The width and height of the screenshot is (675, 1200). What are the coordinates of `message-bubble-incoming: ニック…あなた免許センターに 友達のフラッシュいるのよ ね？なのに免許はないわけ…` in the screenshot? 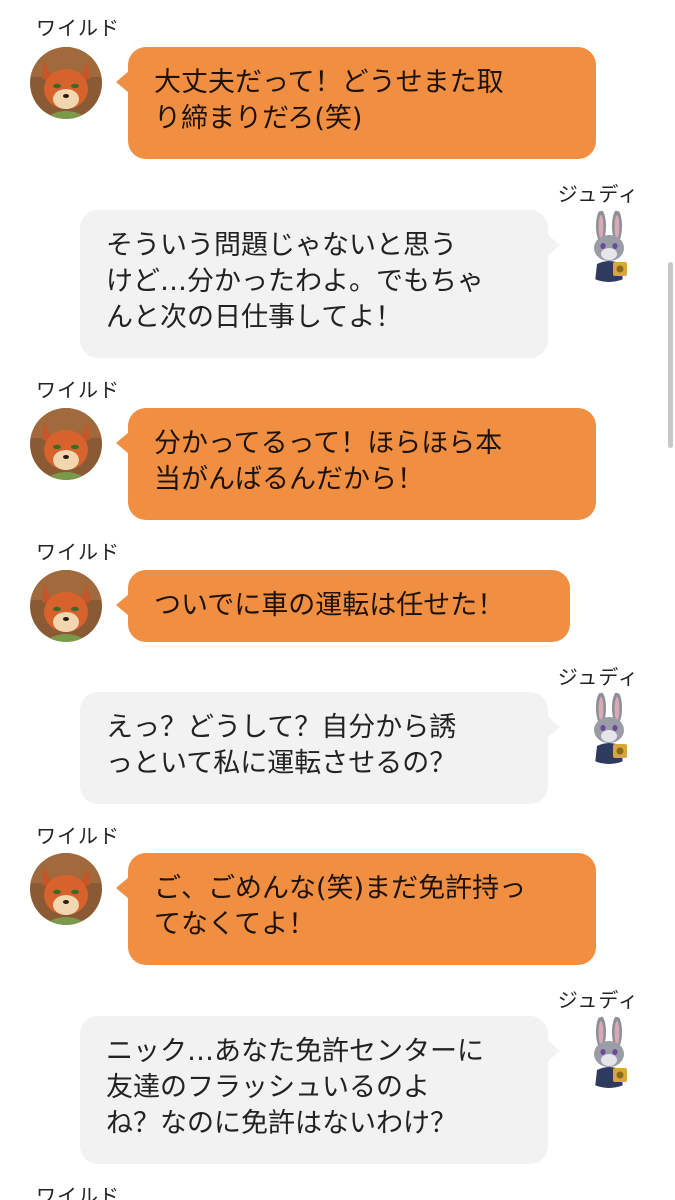 It's located at (320, 1090).